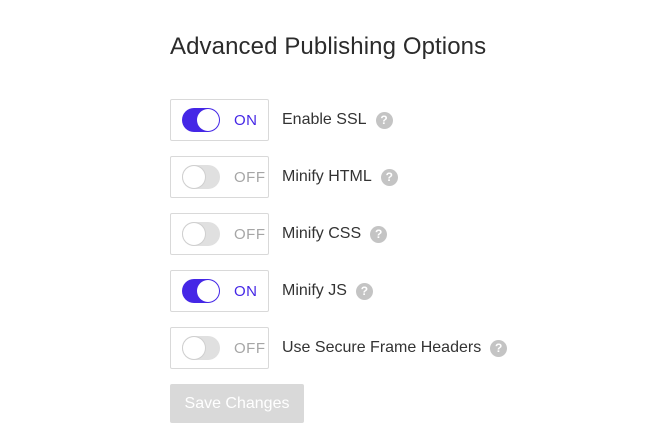 This screenshot has width=665, height=448. What do you see at coordinates (382, 347) in the screenshot?
I see `option-label: Use Secure Frame Headers` at bounding box center [382, 347].